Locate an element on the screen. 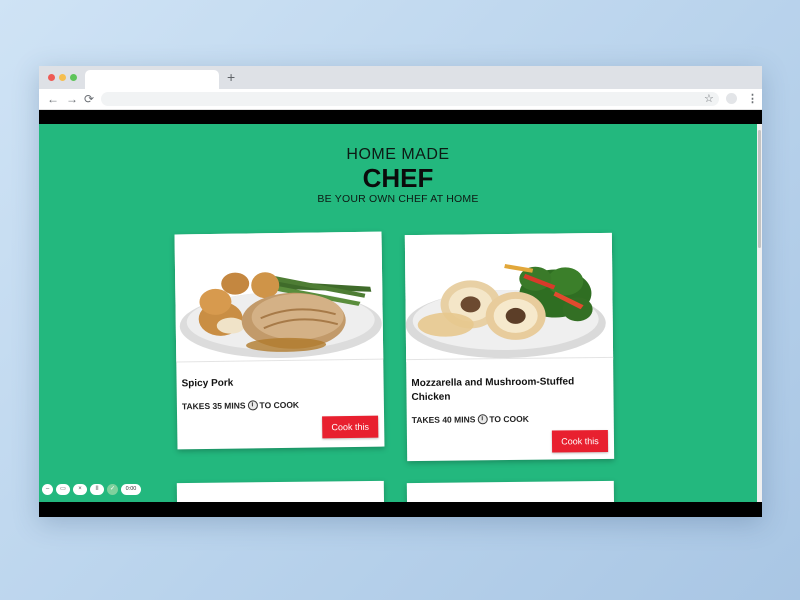  check-icon: ✓ is located at coordinates (112, 489).